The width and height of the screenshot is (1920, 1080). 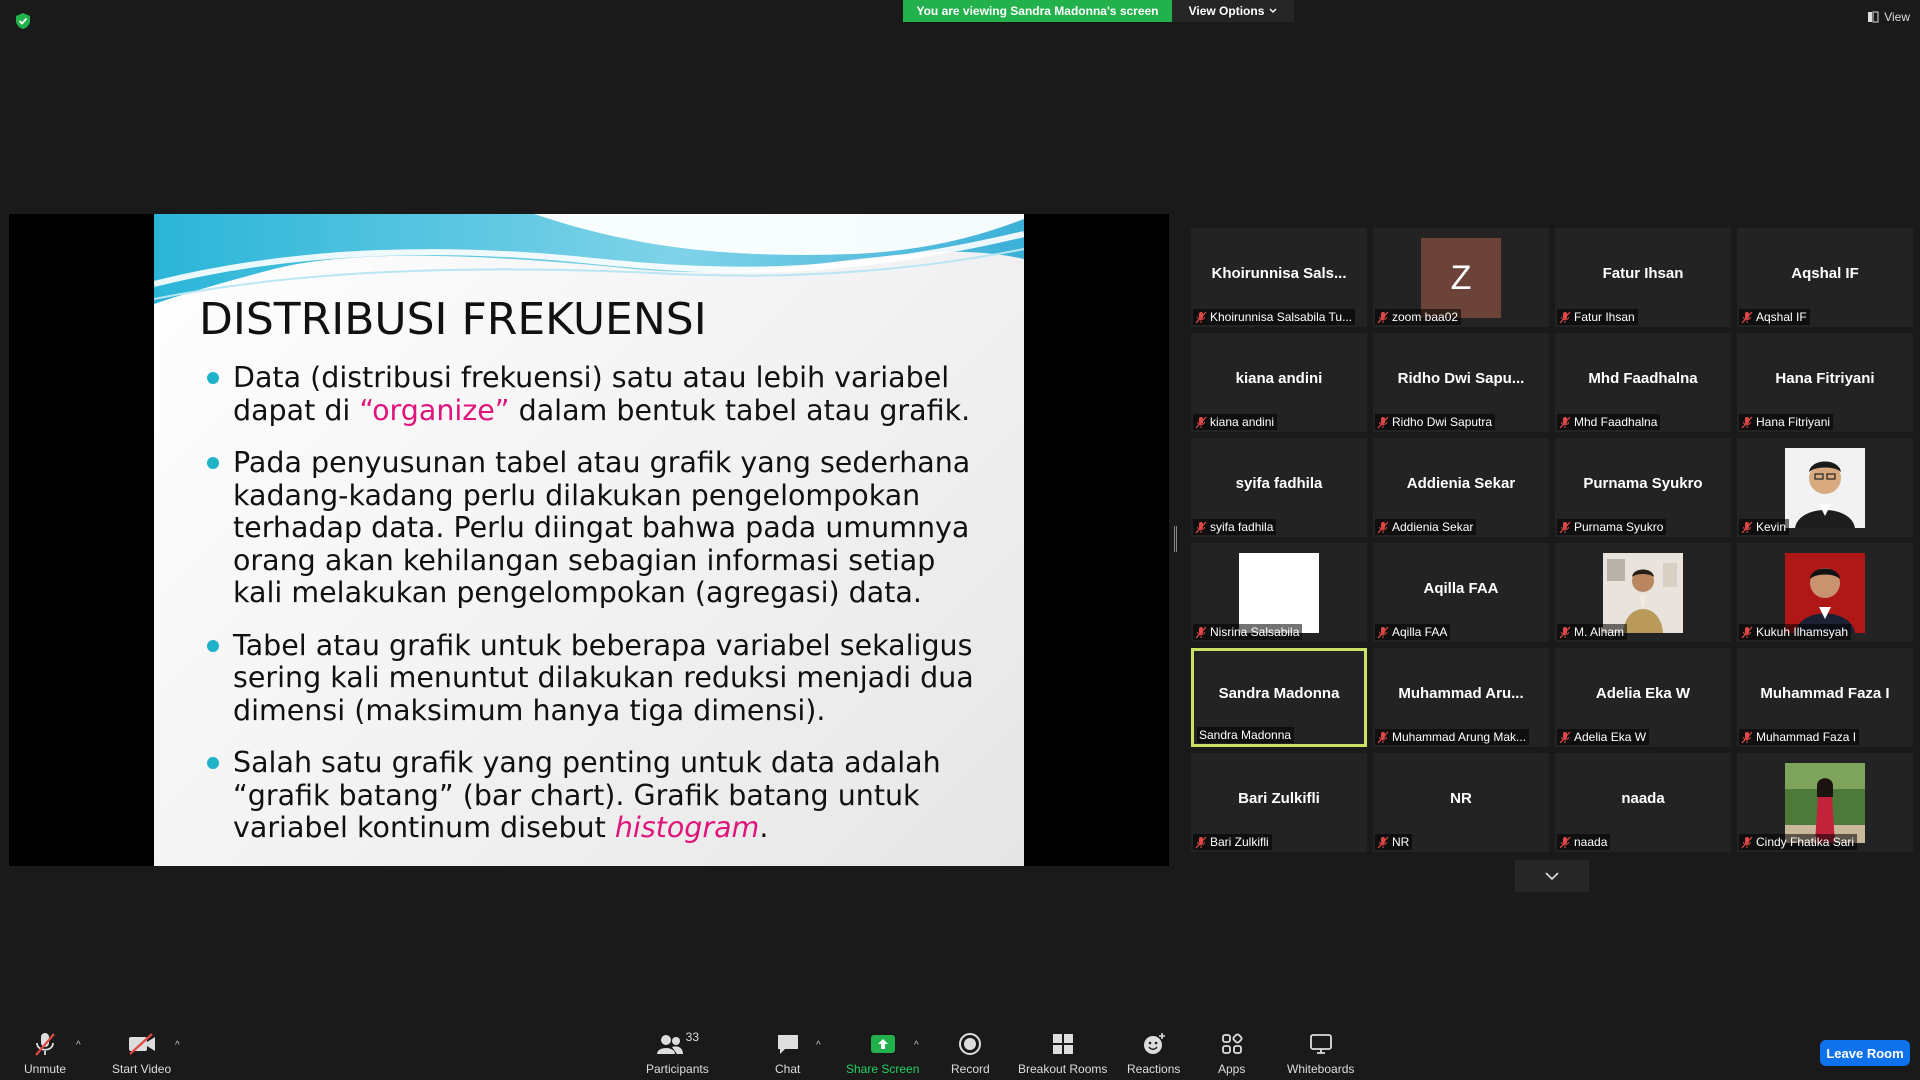 What do you see at coordinates (1279, 382) in the screenshot?
I see `participant-tile: kiana andini kiana andini` at bounding box center [1279, 382].